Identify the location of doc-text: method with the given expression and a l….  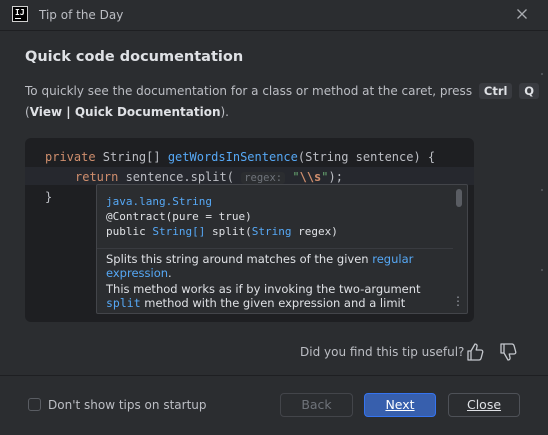
(273, 303).